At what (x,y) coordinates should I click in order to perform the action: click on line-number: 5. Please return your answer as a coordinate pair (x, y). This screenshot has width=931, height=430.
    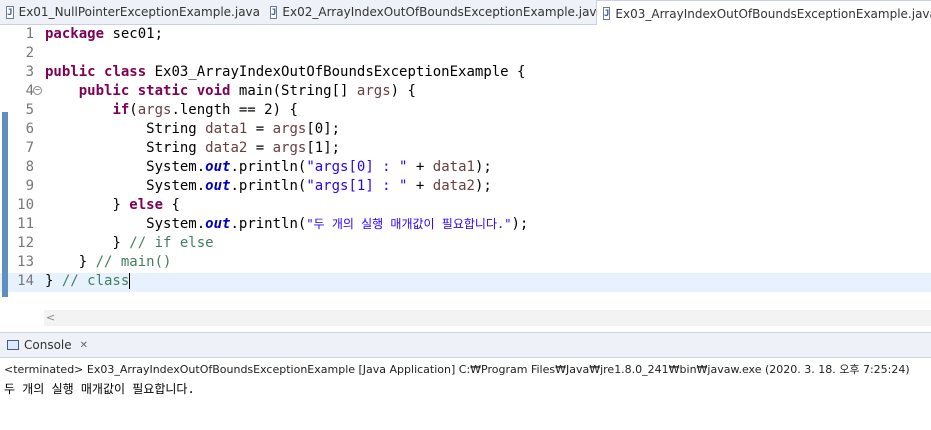
    Looking at the image, I should click on (29, 110).